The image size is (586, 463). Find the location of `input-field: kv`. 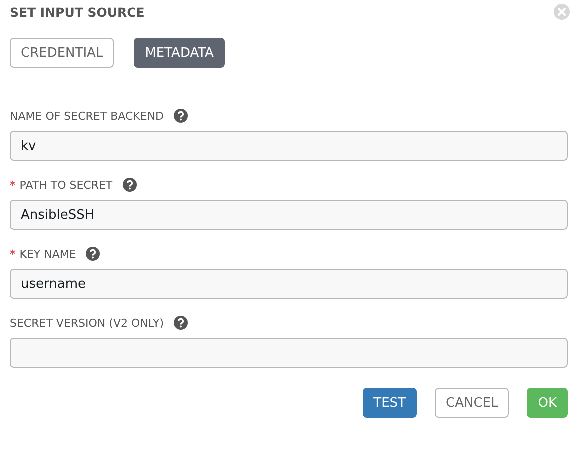

input-field: kv is located at coordinates (289, 146).